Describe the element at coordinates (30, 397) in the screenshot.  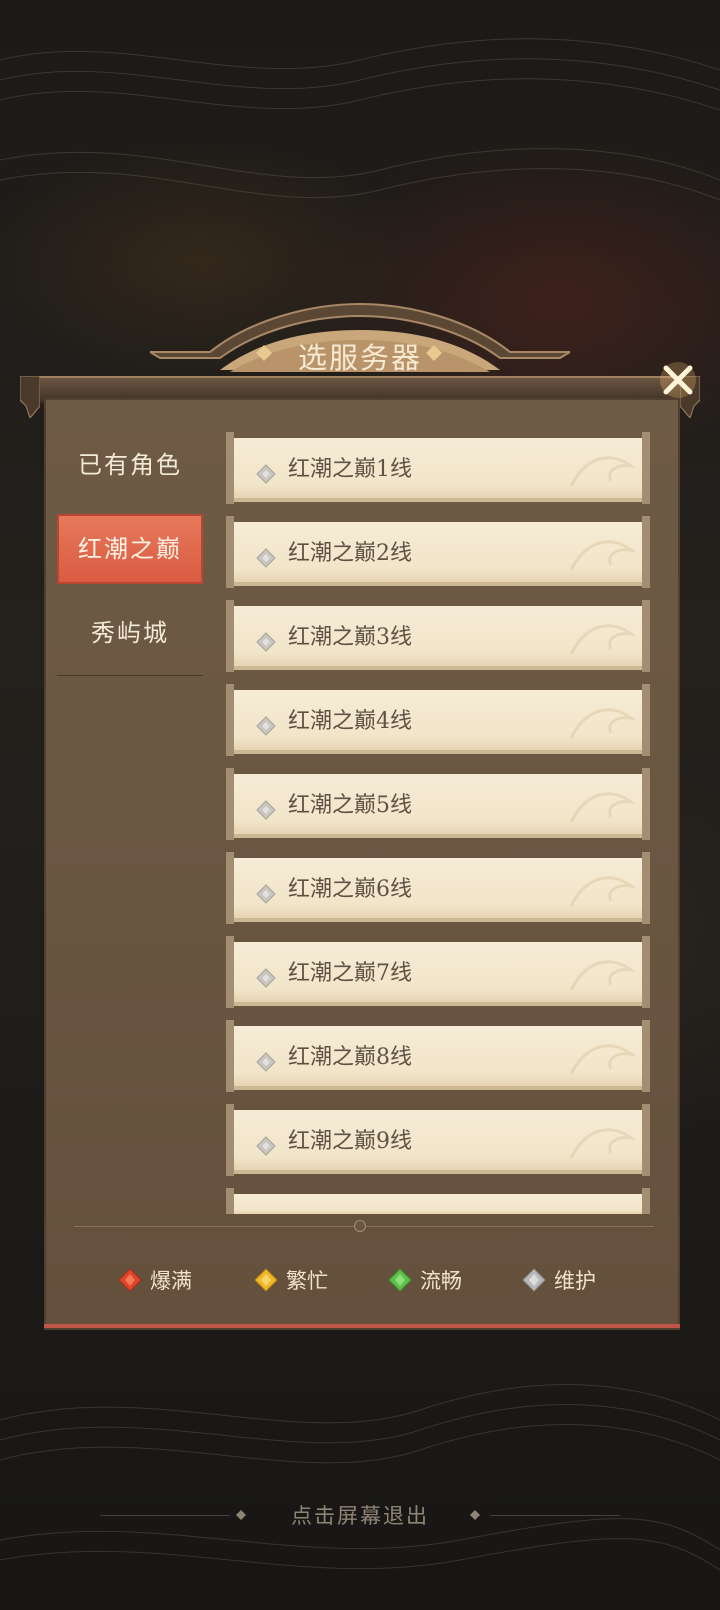
I see `beam-left-end` at that location.